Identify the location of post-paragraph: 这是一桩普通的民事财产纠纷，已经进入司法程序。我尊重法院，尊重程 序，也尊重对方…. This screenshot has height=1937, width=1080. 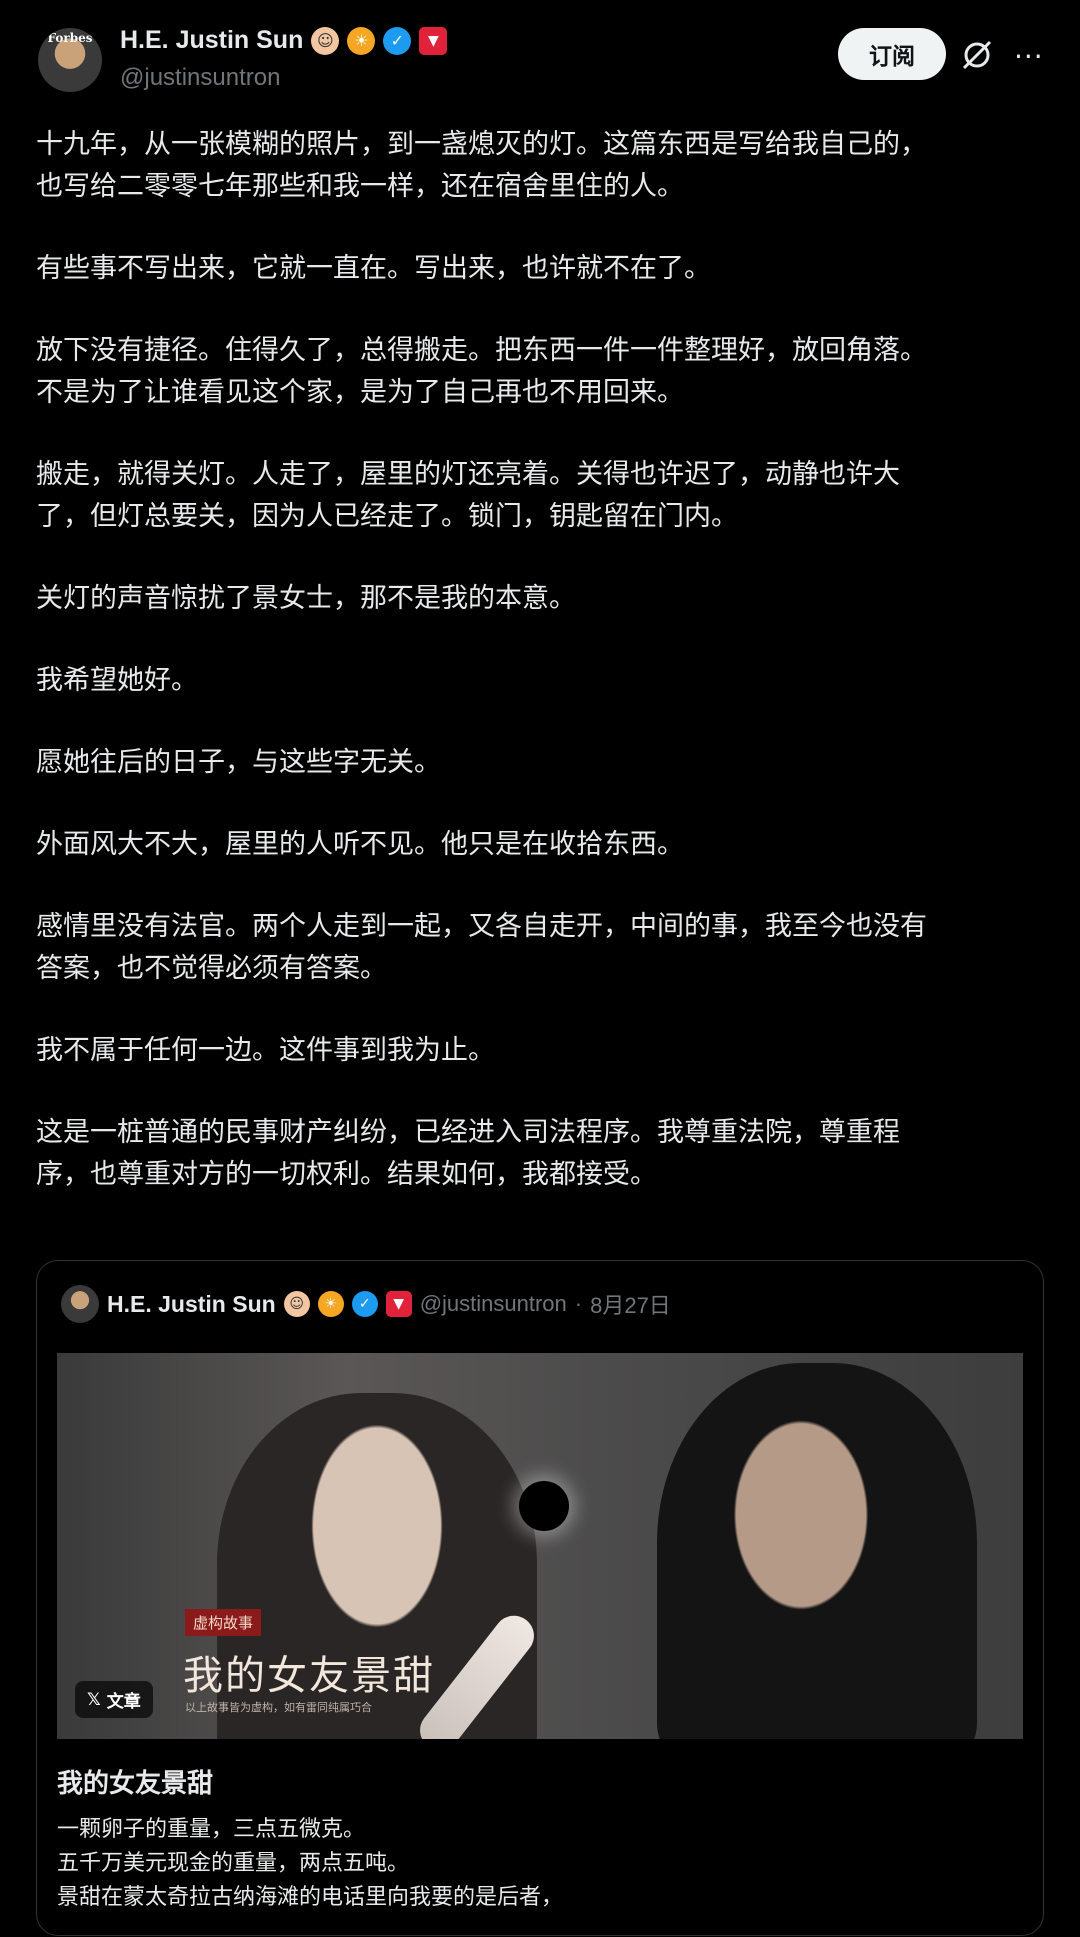
(468, 1153).